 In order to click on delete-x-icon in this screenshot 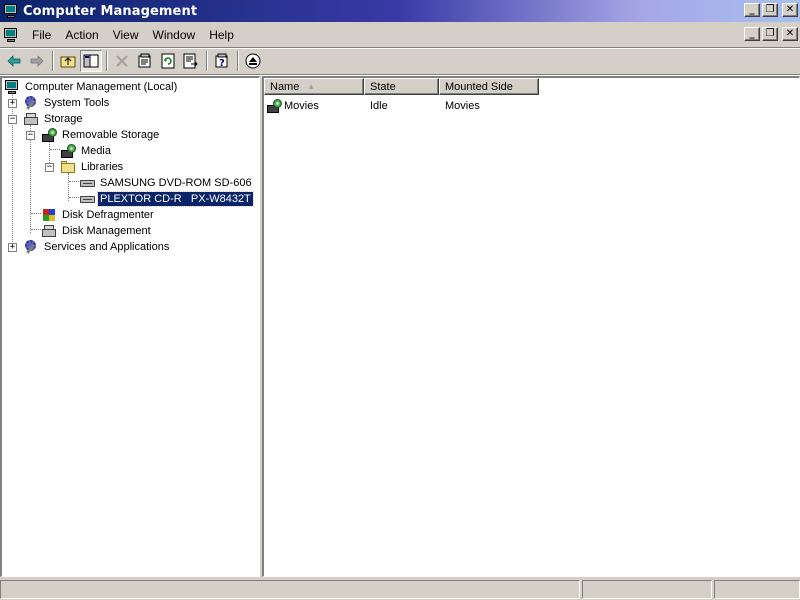, I will do `click(122, 61)`.